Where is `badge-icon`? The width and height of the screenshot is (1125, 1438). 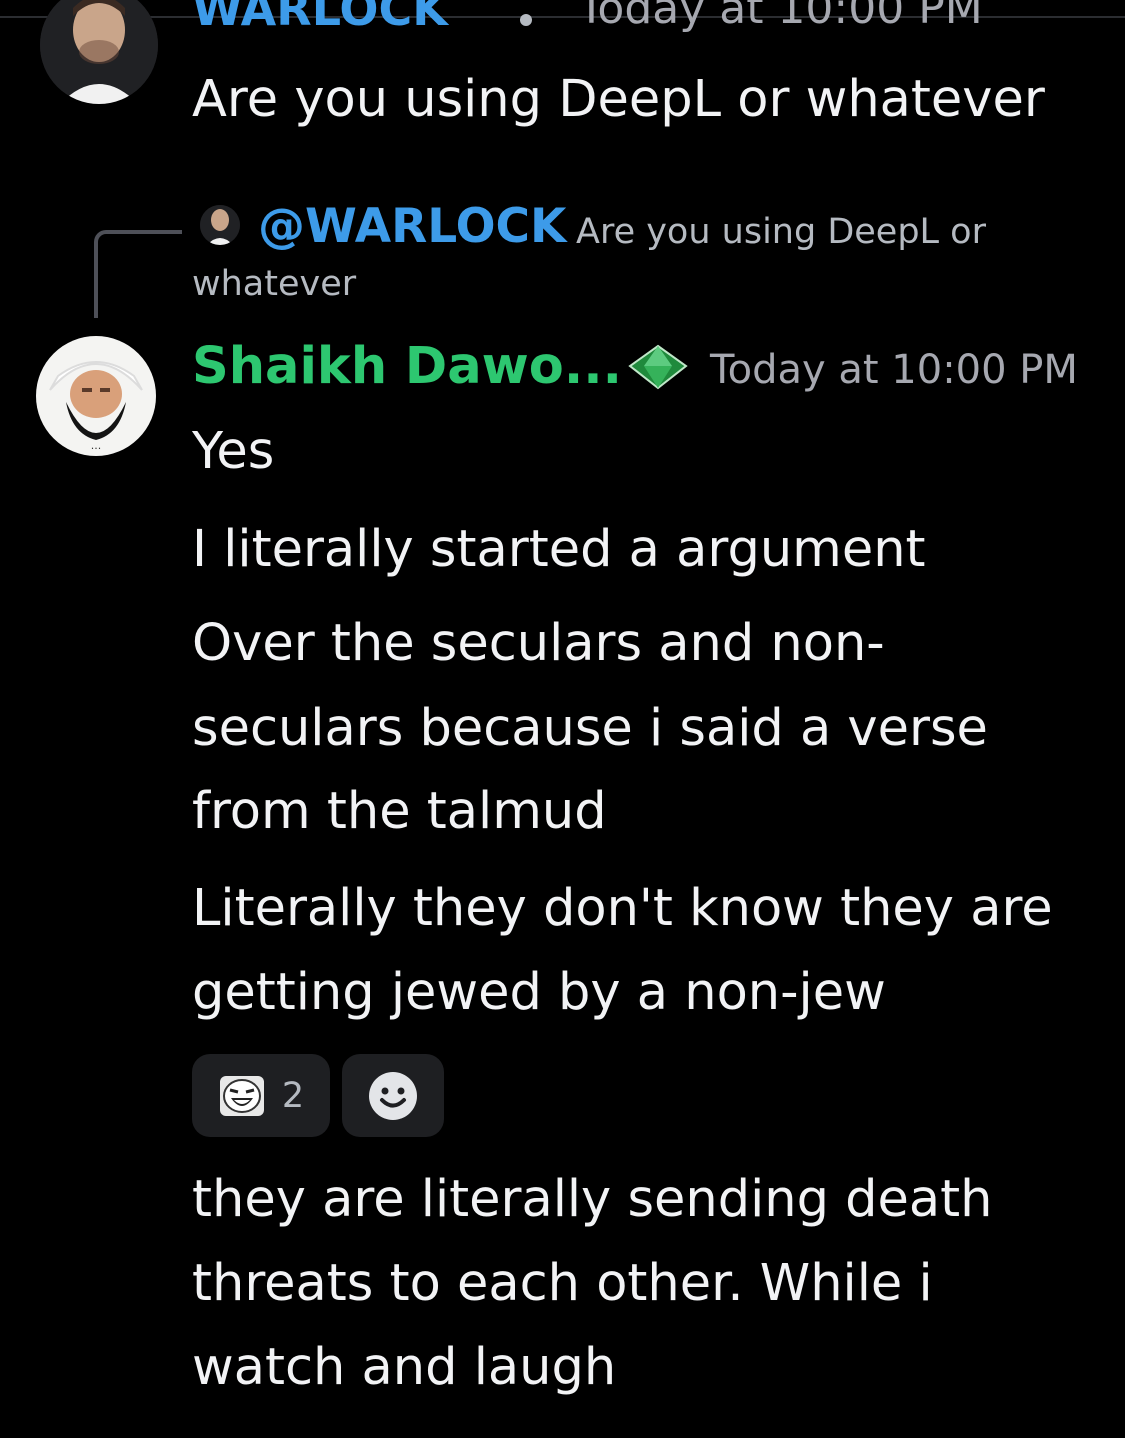 badge-icon is located at coordinates (526, 20).